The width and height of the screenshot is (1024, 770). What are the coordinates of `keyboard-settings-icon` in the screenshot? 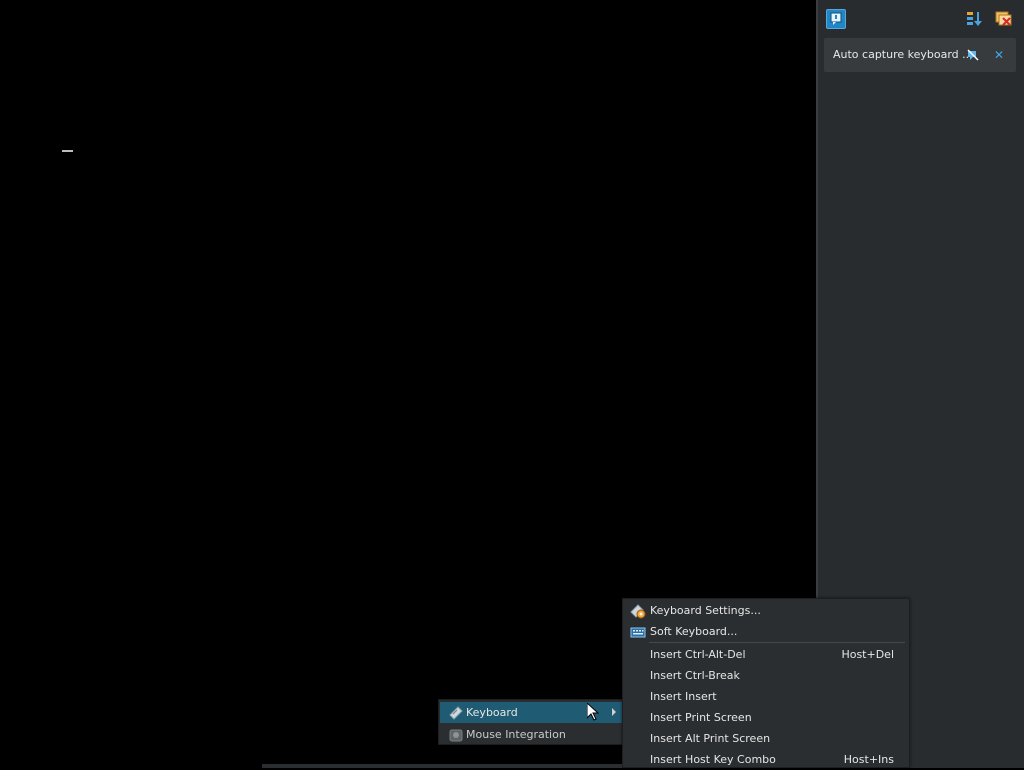 It's located at (638, 611).